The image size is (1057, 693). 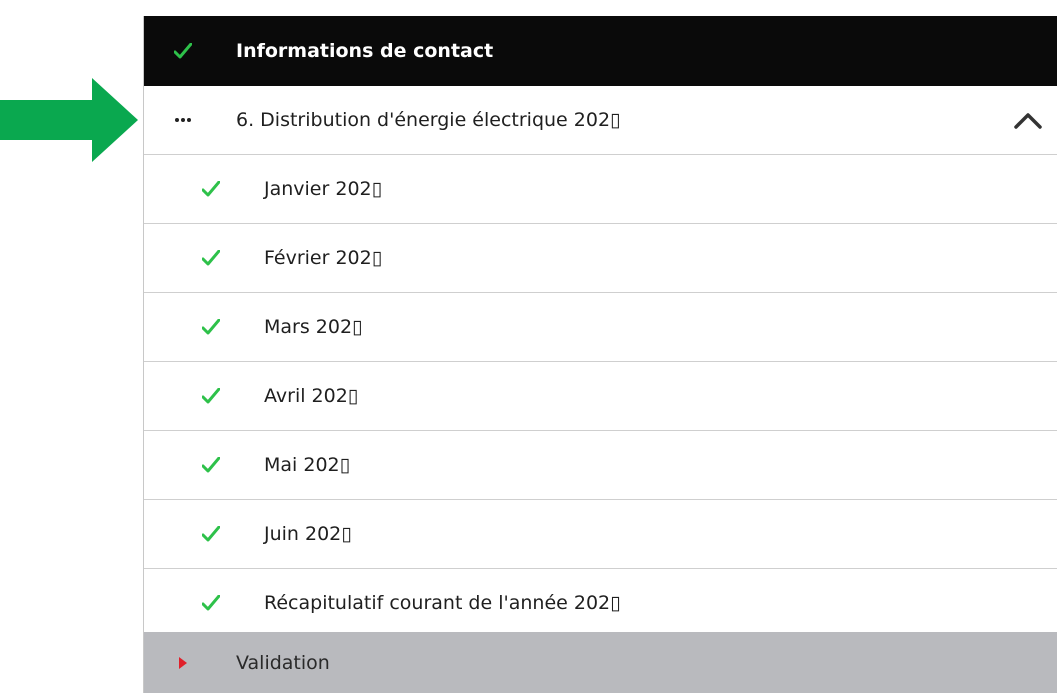 What do you see at coordinates (283, 662) in the screenshot?
I see `step-label: Validation` at bounding box center [283, 662].